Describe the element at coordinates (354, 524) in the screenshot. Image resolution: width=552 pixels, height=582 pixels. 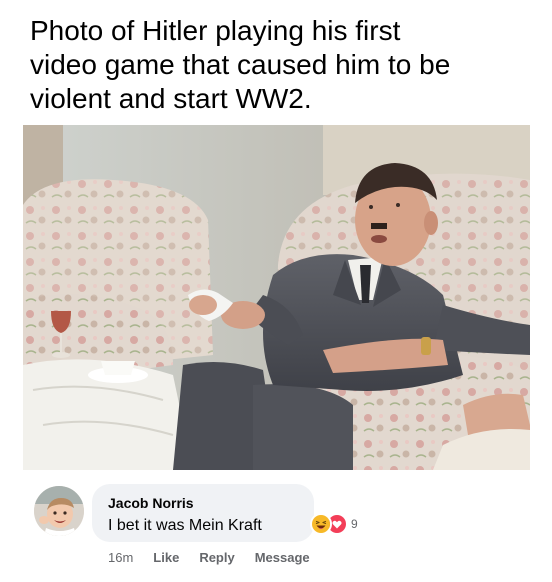
I see `reaction-count: 9` at that location.